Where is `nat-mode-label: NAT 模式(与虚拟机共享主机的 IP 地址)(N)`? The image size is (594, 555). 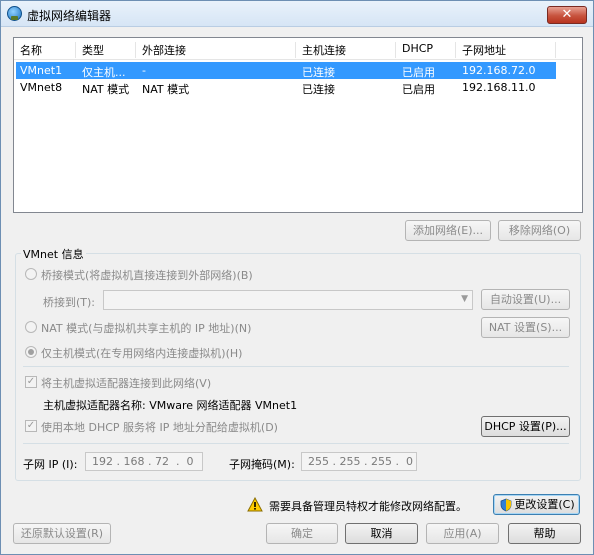 nat-mode-label: NAT 模式(与虚拟机共享主机的 IP 地址)(N) is located at coordinates (146, 328).